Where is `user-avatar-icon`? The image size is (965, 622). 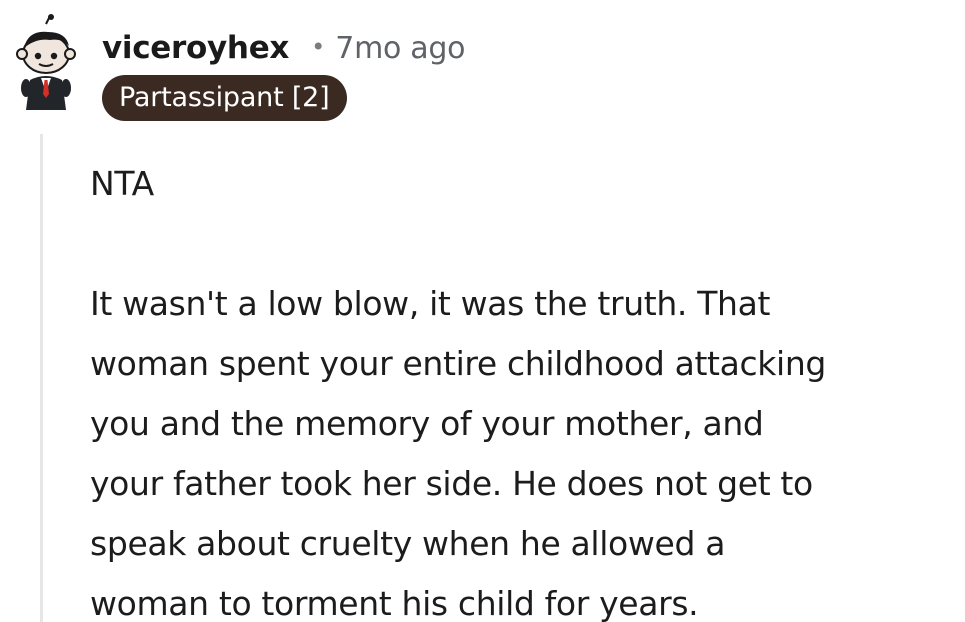 user-avatar-icon is located at coordinates (46, 62).